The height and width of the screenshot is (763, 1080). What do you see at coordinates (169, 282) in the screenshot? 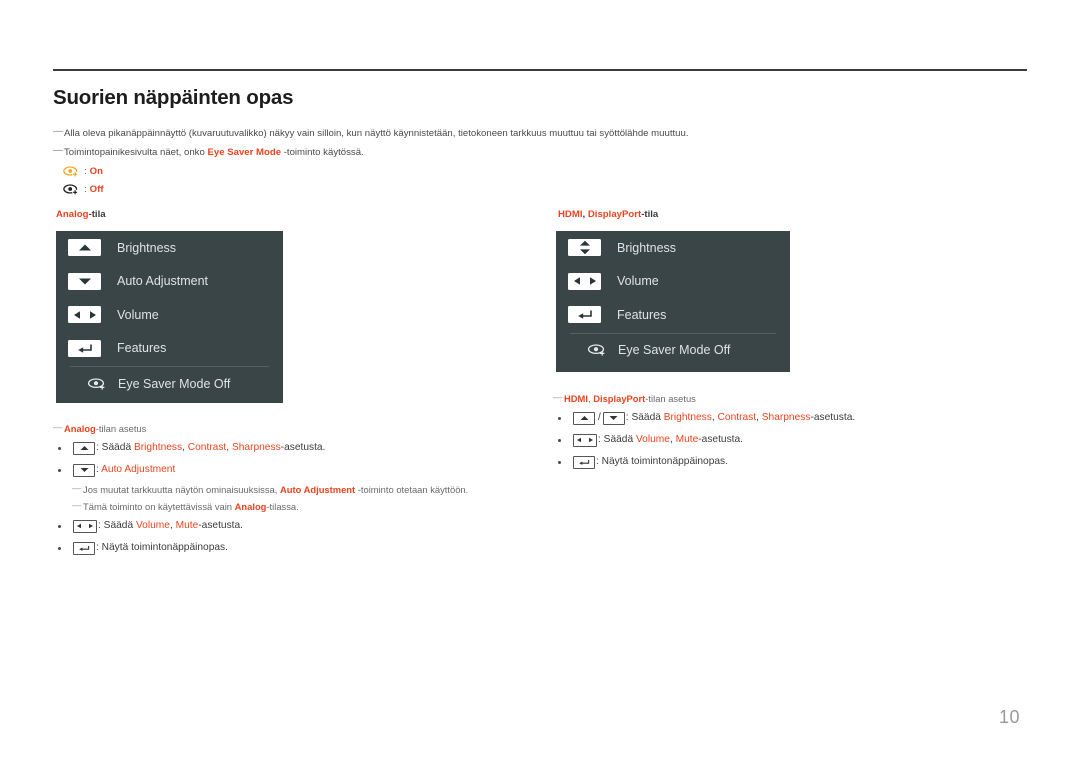
I see `osd-row-auto-adjustment: Auto Adjustment` at bounding box center [169, 282].